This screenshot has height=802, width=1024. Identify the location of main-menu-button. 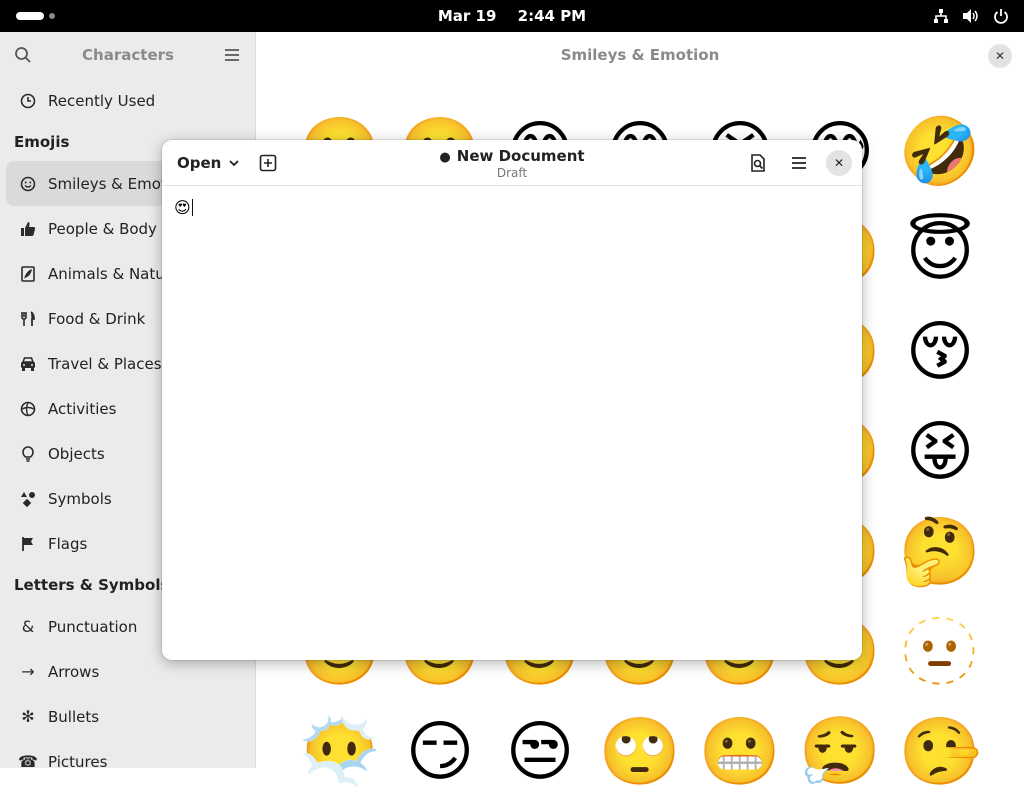
(232, 55).